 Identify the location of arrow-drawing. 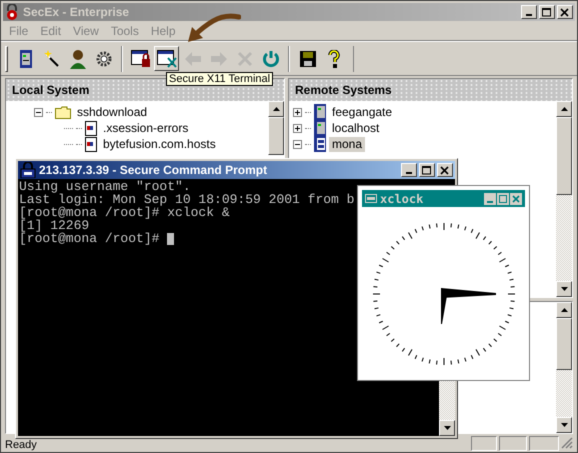
(213, 29).